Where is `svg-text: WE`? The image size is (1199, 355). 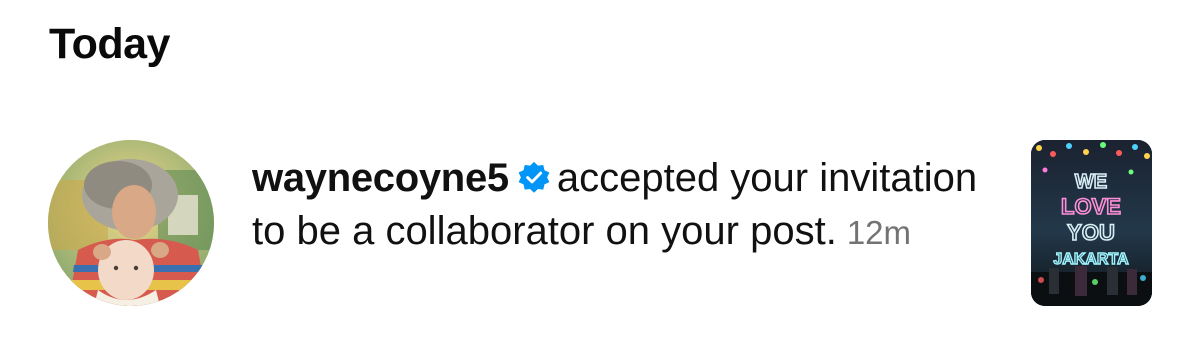 svg-text: WE is located at coordinates (1091, 182).